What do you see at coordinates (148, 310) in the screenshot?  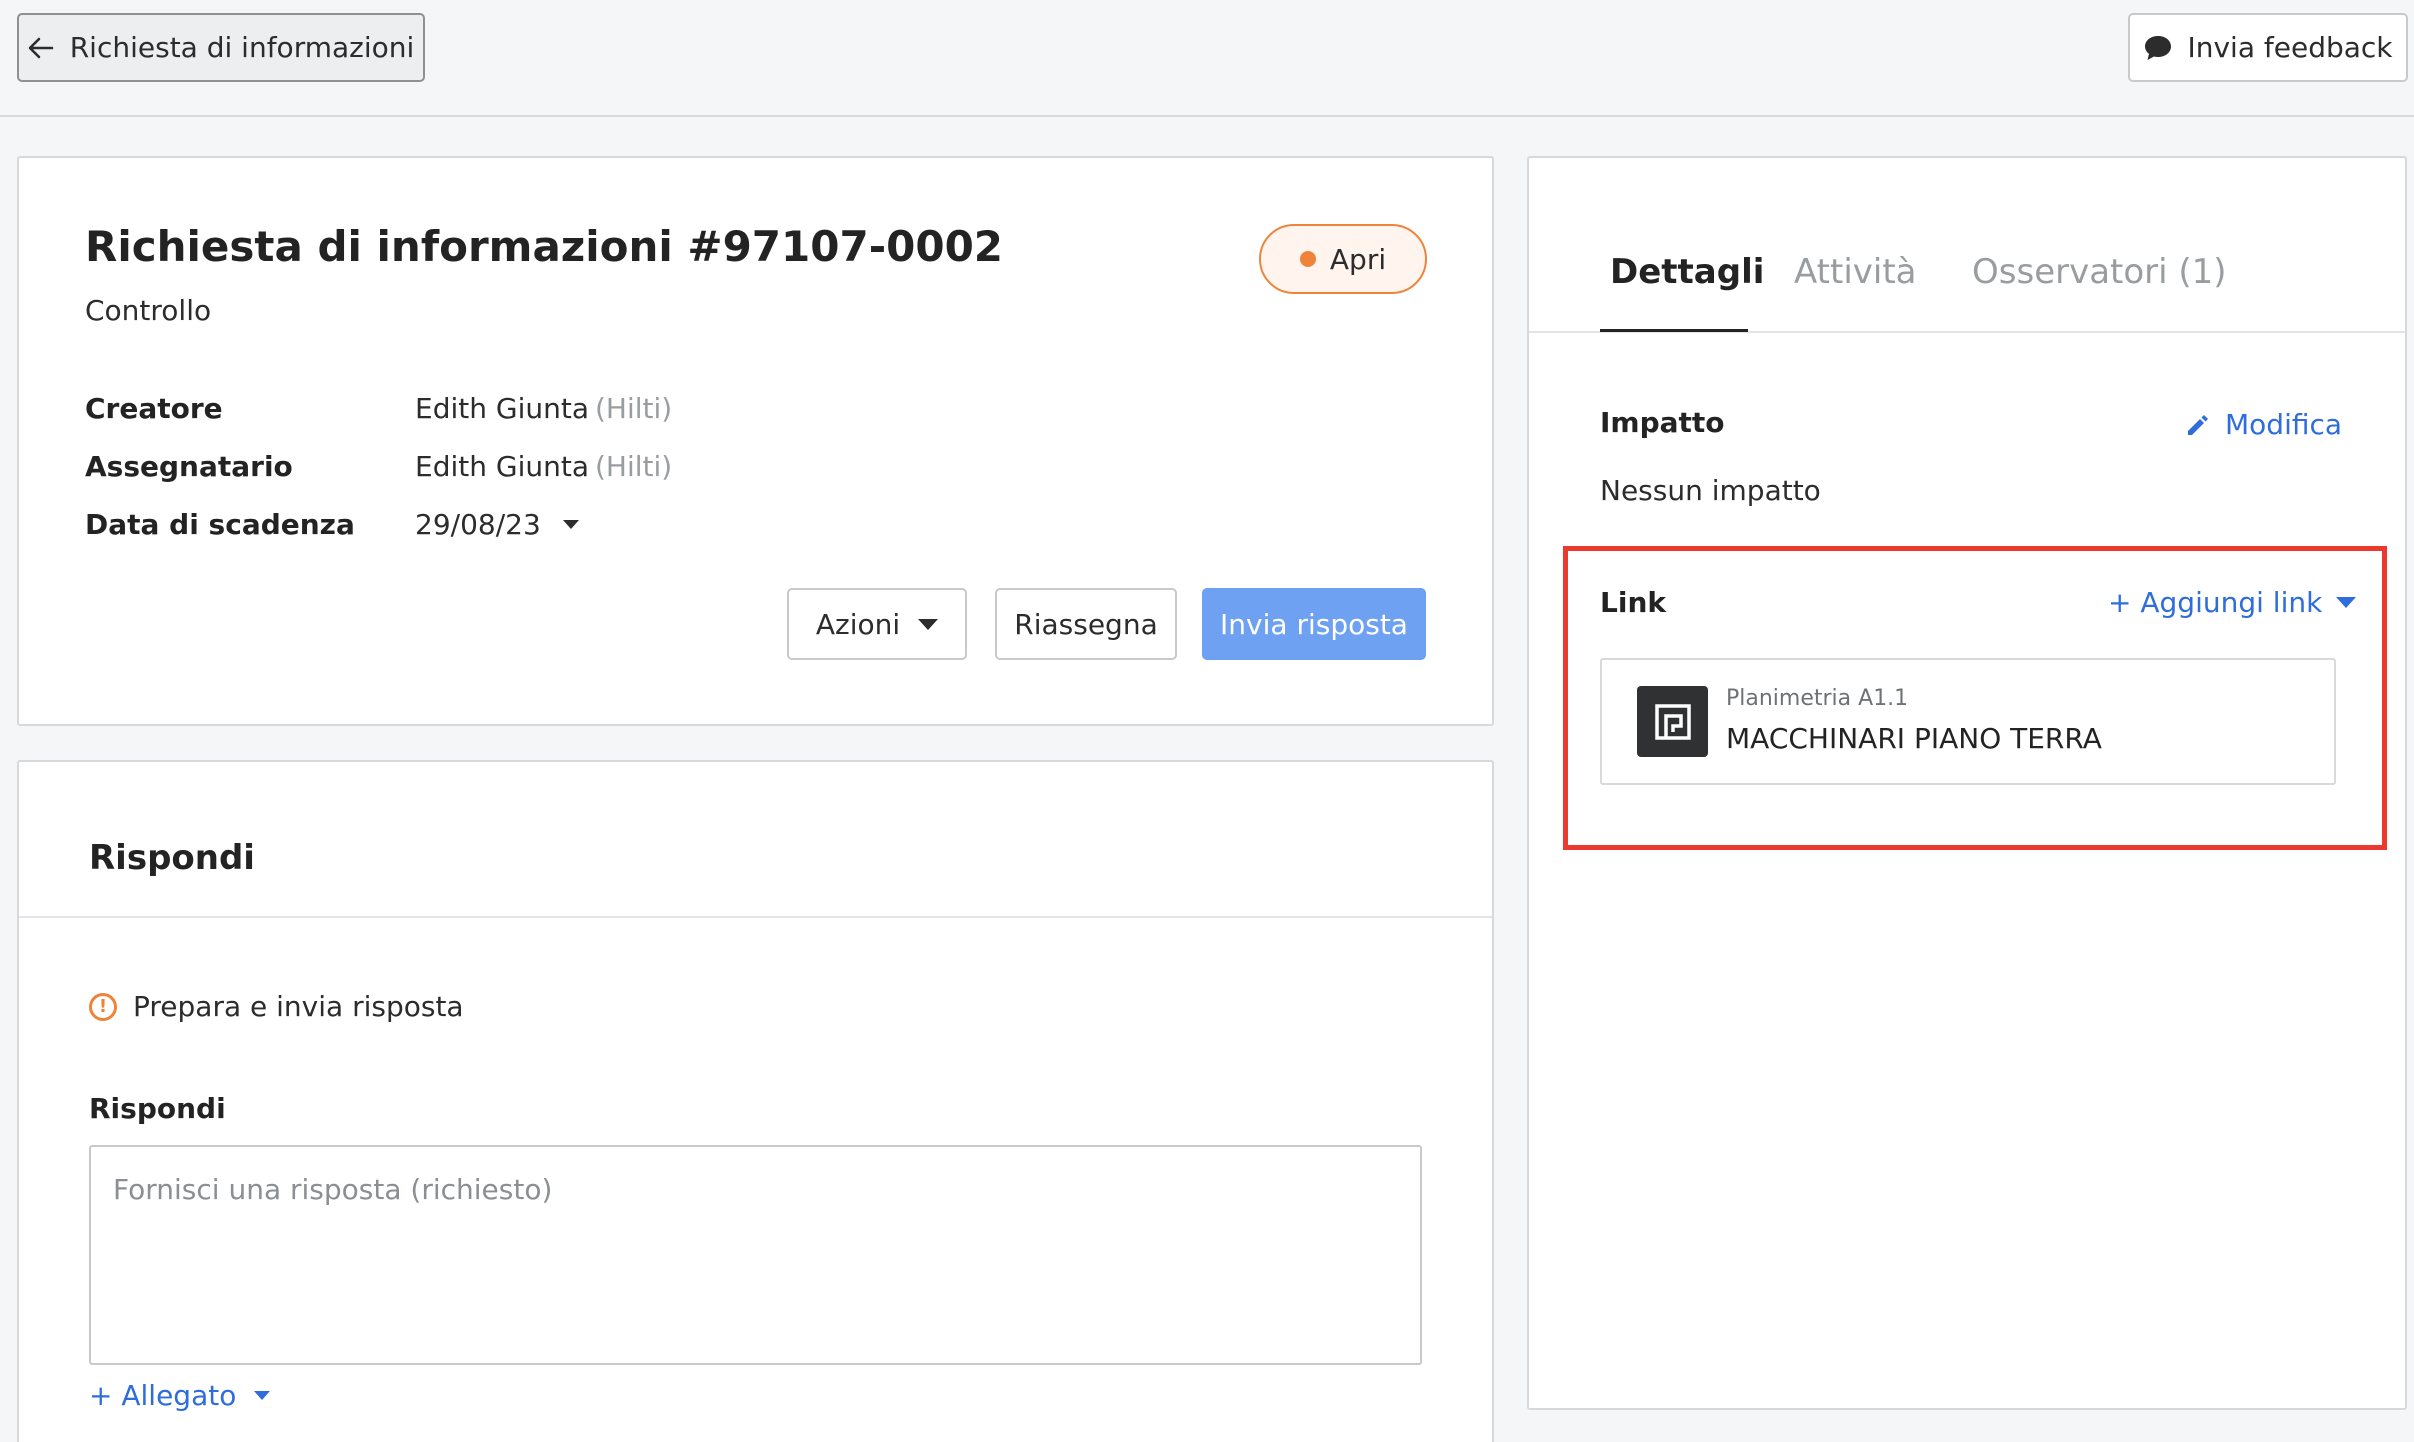 I see `page-subtitle: Controllo` at bounding box center [148, 310].